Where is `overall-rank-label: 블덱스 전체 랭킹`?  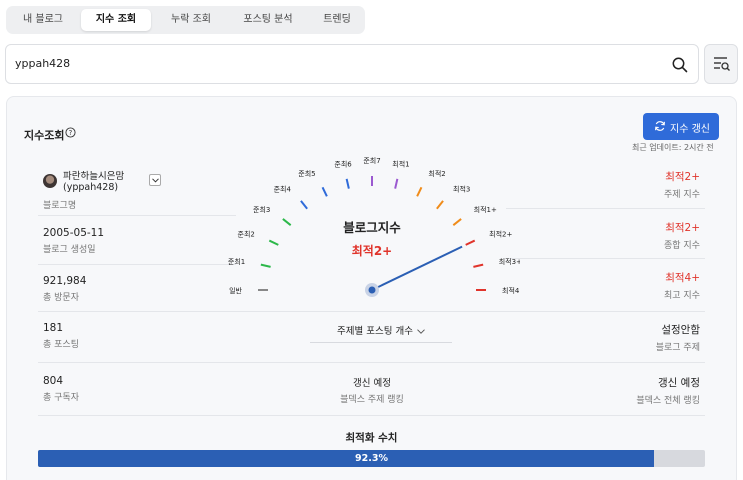 overall-rank-label: 블덱스 전체 랭킹 is located at coordinates (668, 401).